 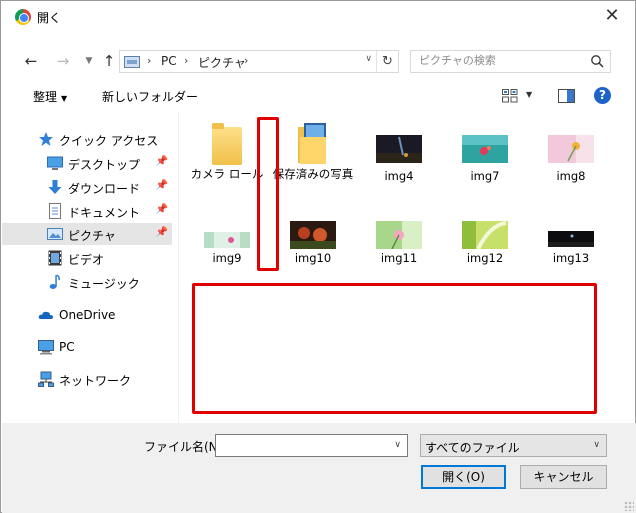 I want to click on pane-divider, so click(x=178, y=267).